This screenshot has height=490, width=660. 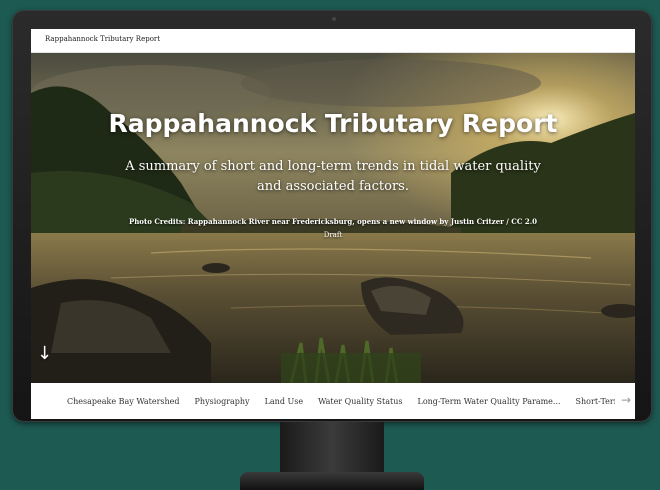 What do you see at coordinates (44, 353) in the screenshot?
I see `arrow-down-icon: ↓` at bounding box center [44, 353].